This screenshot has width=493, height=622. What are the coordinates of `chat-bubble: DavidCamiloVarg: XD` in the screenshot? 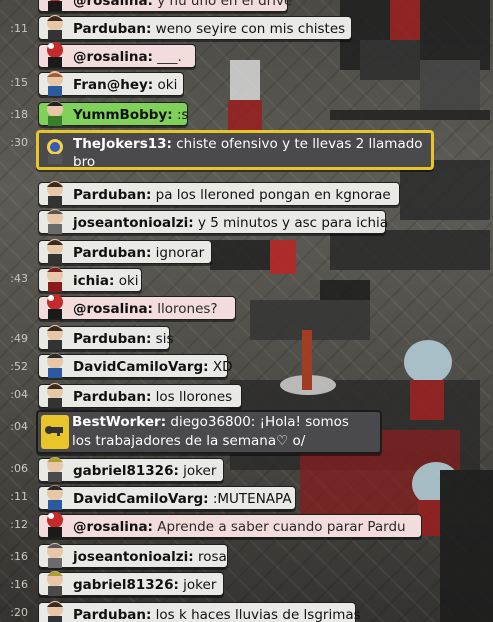 It's located at (135, 365).